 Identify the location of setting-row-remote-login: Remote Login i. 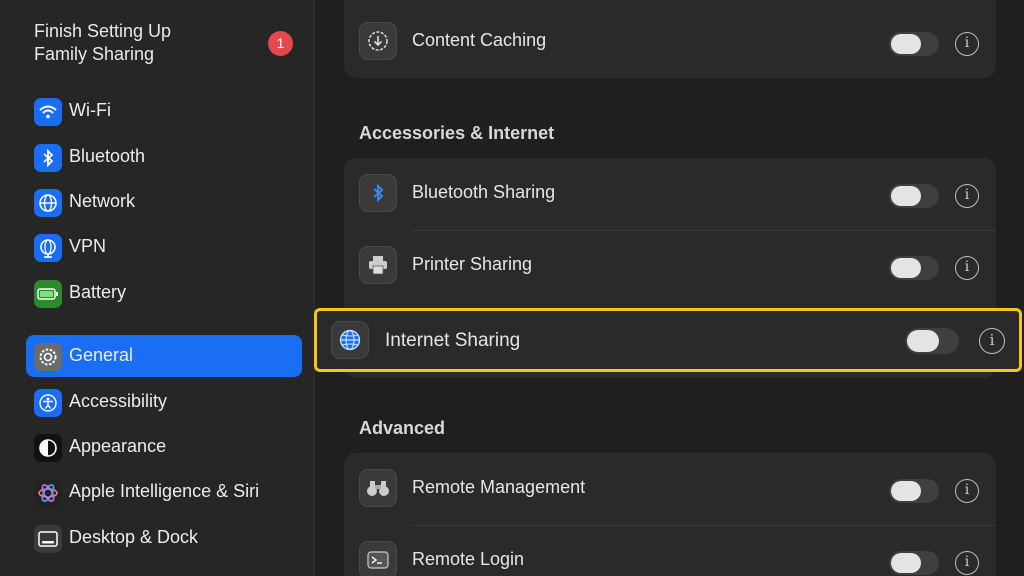
(670, 550).